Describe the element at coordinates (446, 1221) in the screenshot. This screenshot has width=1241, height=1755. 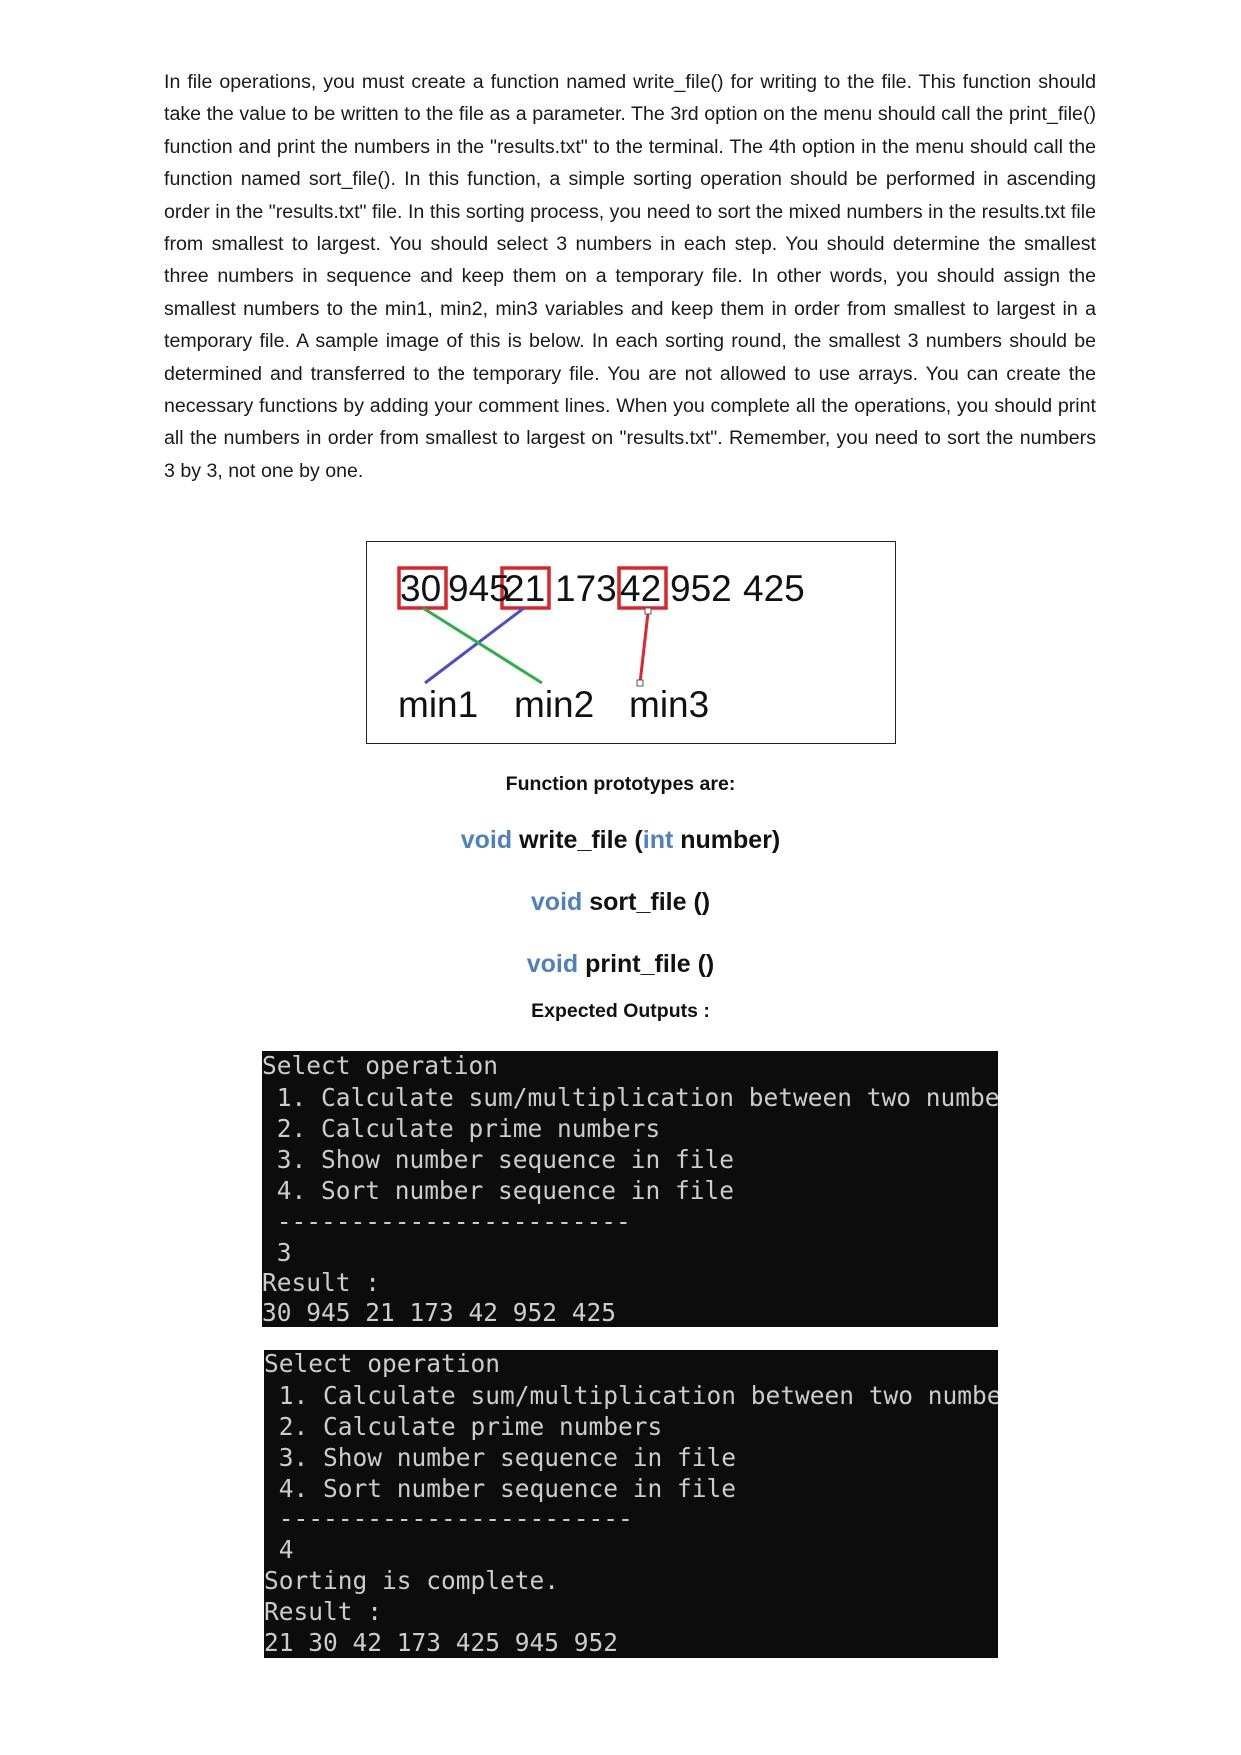
I see `term1-line-5: ------------------------` at that location.